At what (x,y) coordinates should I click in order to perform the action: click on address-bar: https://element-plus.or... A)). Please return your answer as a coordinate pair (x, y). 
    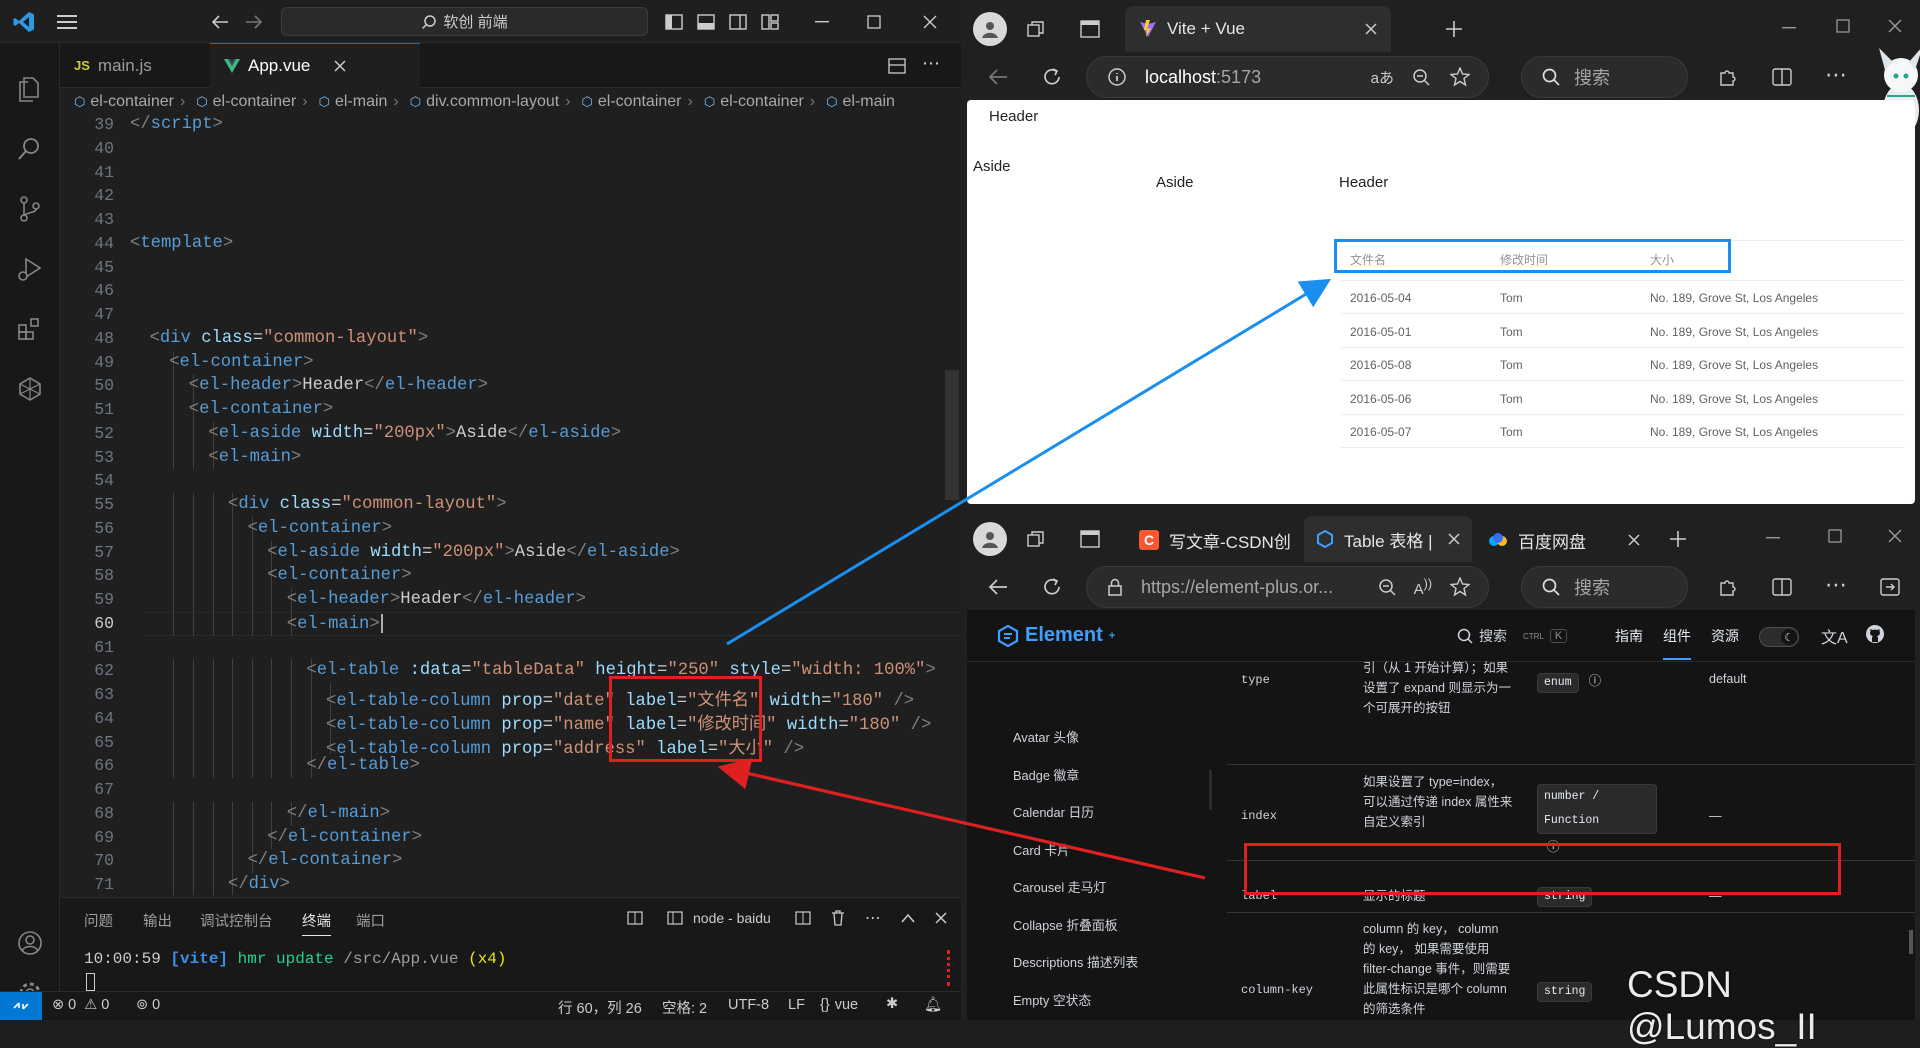
    Looking at the image, I should click on (1287, 587).